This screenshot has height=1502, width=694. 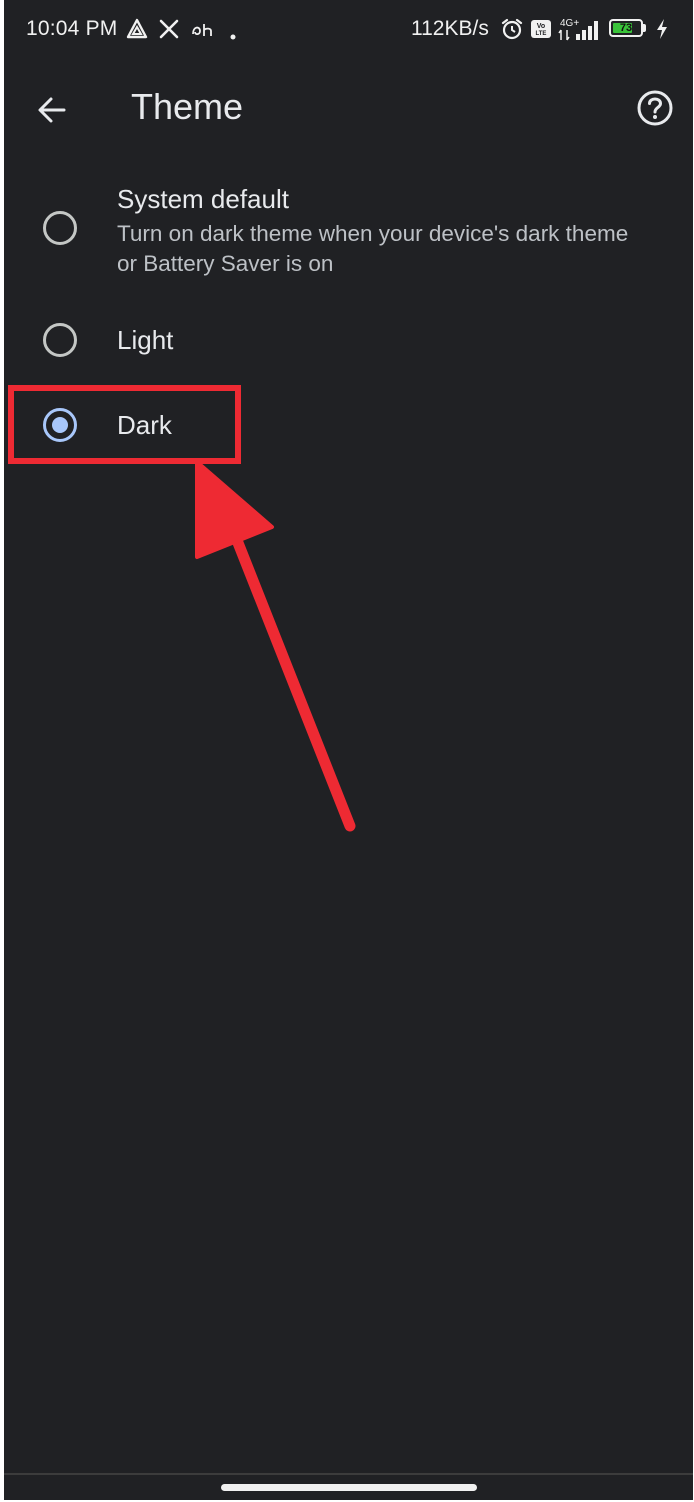 What do you see at coordinates (512, 31) in the screenshot?
I see `alarm-icon` at bounding box center [512, 31].